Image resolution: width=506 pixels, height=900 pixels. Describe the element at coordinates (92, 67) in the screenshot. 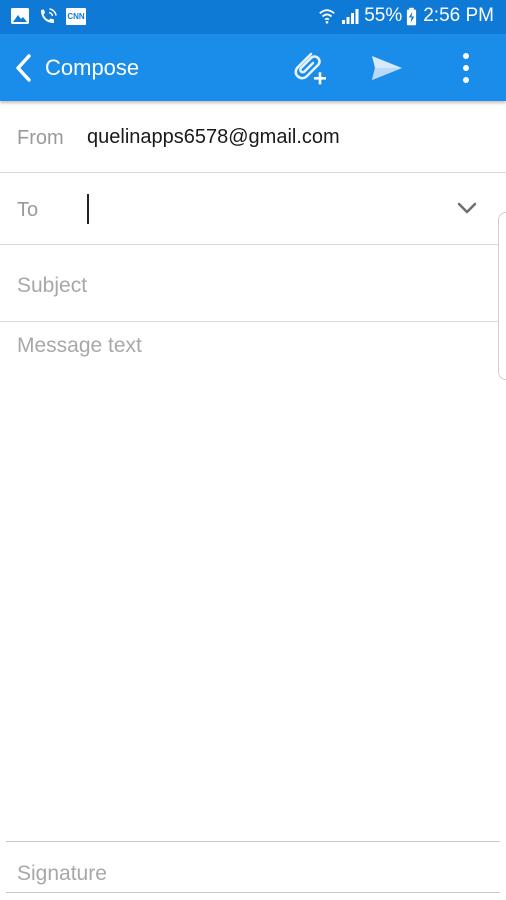

I see `page-title: Compose` at that location.